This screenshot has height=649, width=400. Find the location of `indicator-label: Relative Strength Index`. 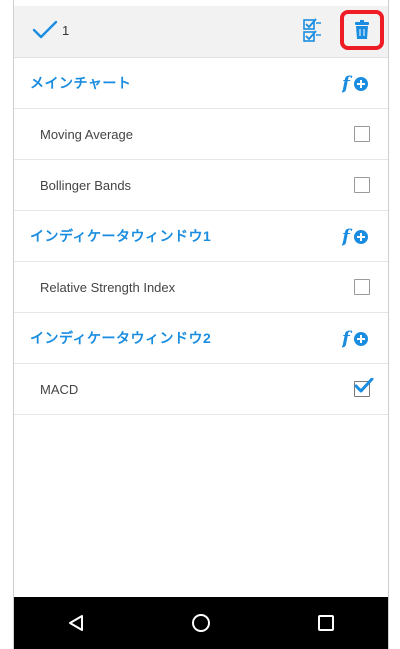

indicator-label: Relative Strength Index is located at coordinates (108, 287).